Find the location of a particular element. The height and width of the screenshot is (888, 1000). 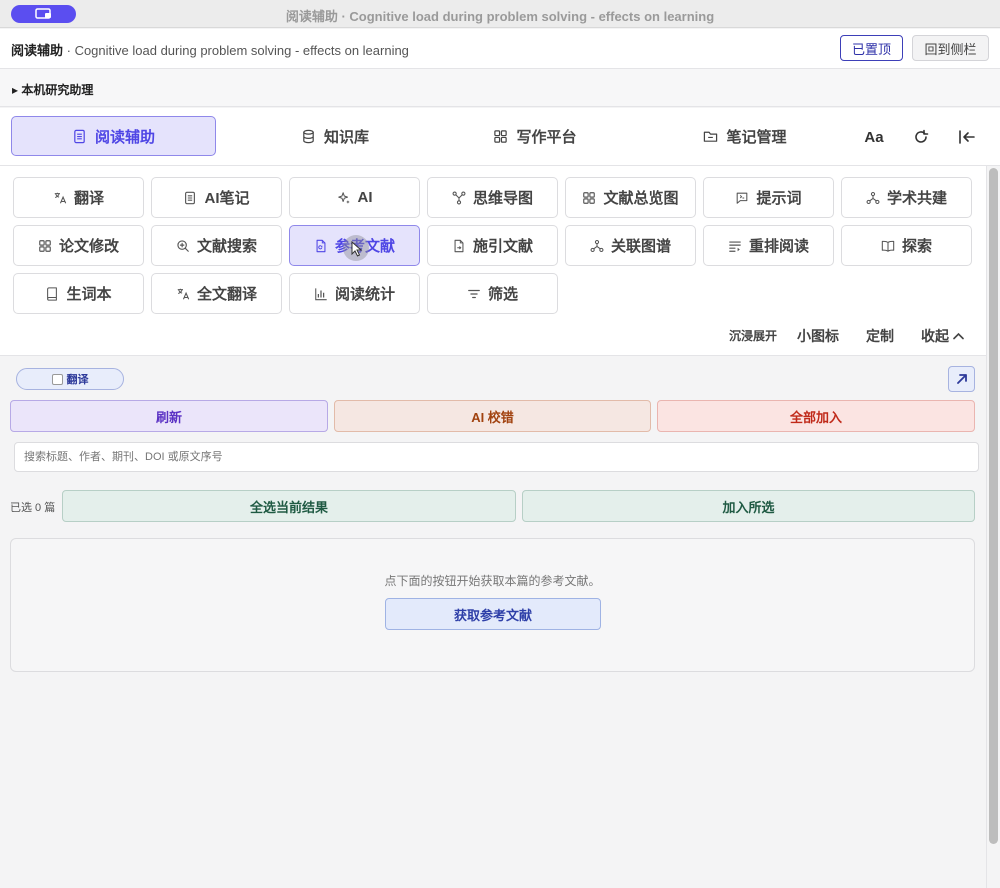

tool-label: 文献搜索 is located at coordinates (226, 246).